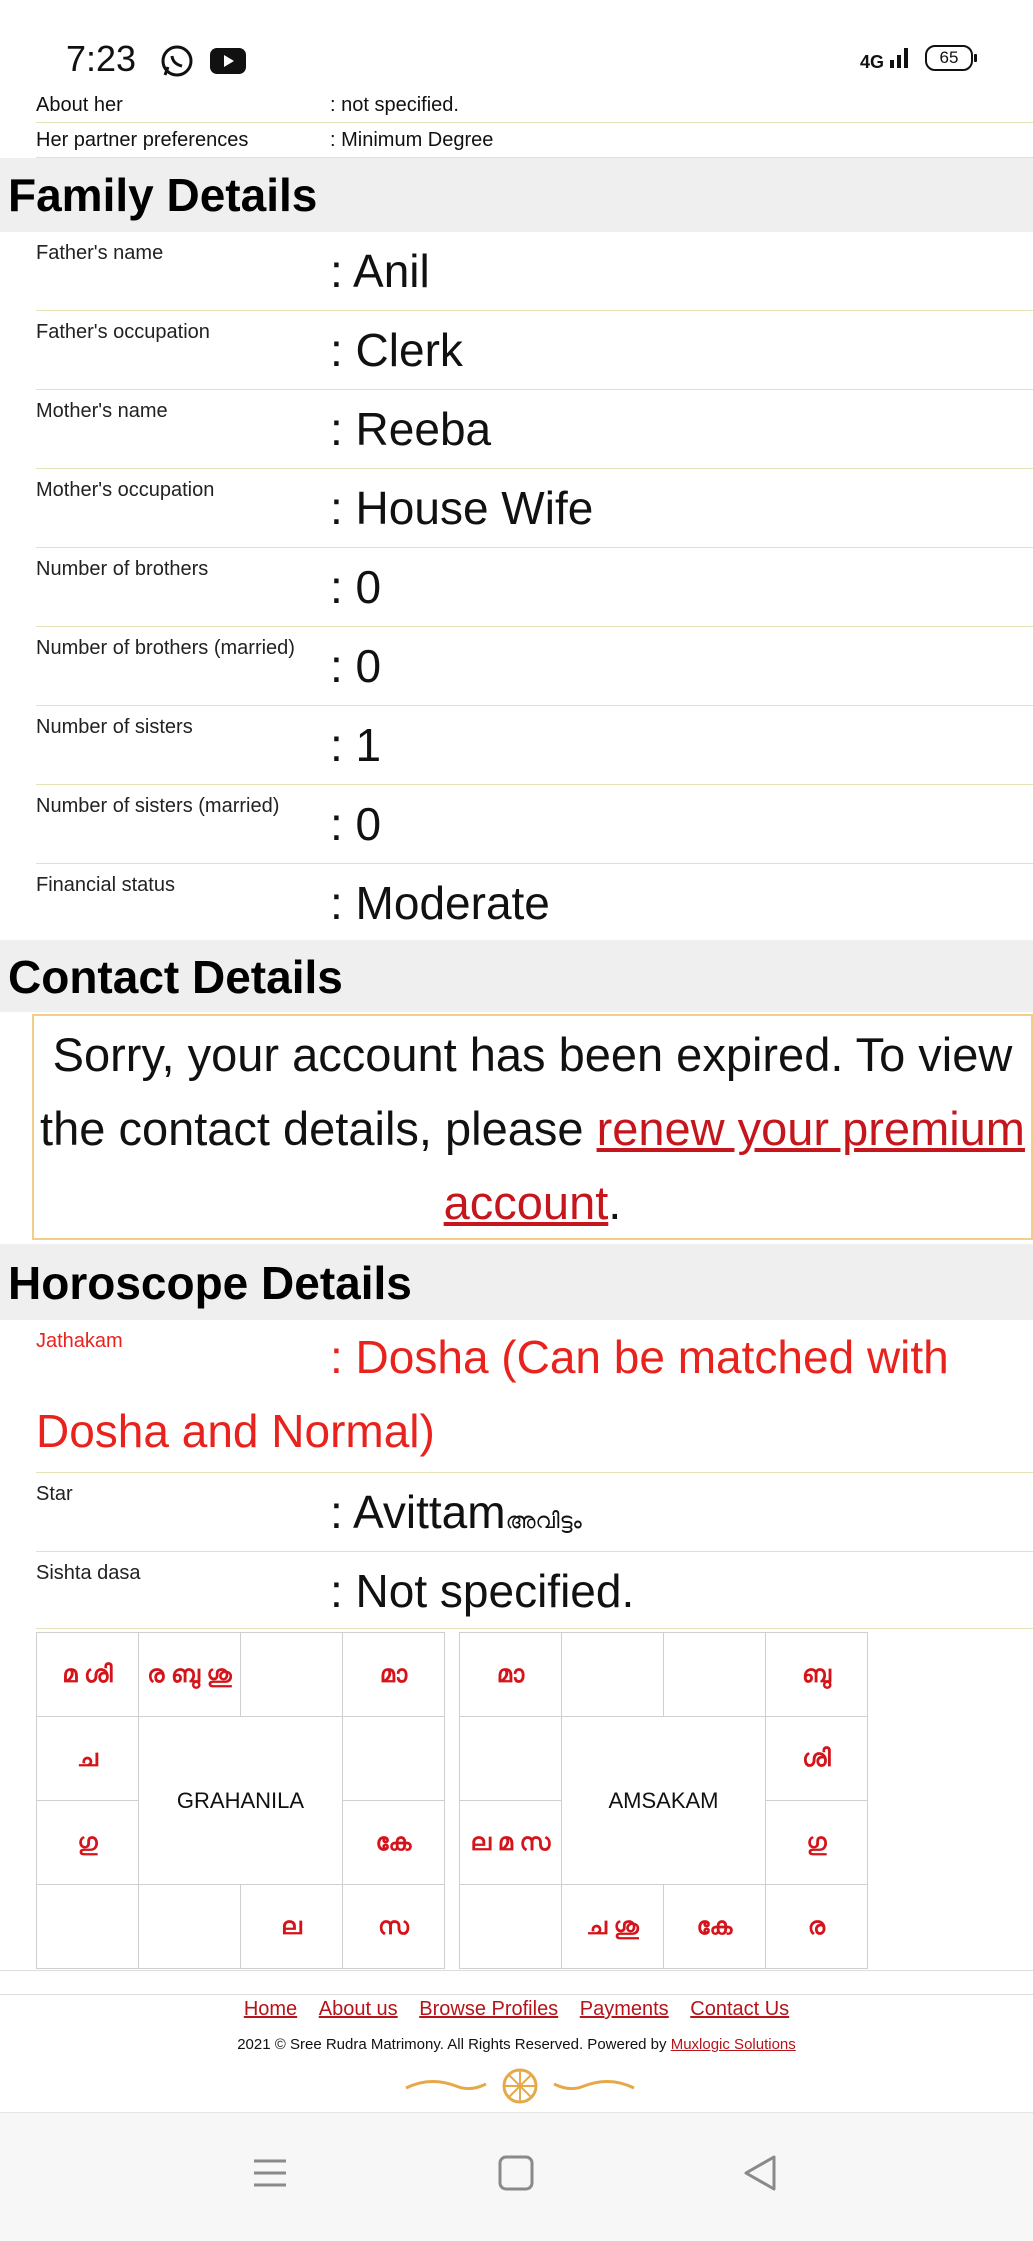  I want to click on family-row: Father's name : Anil, so click(534, 271).